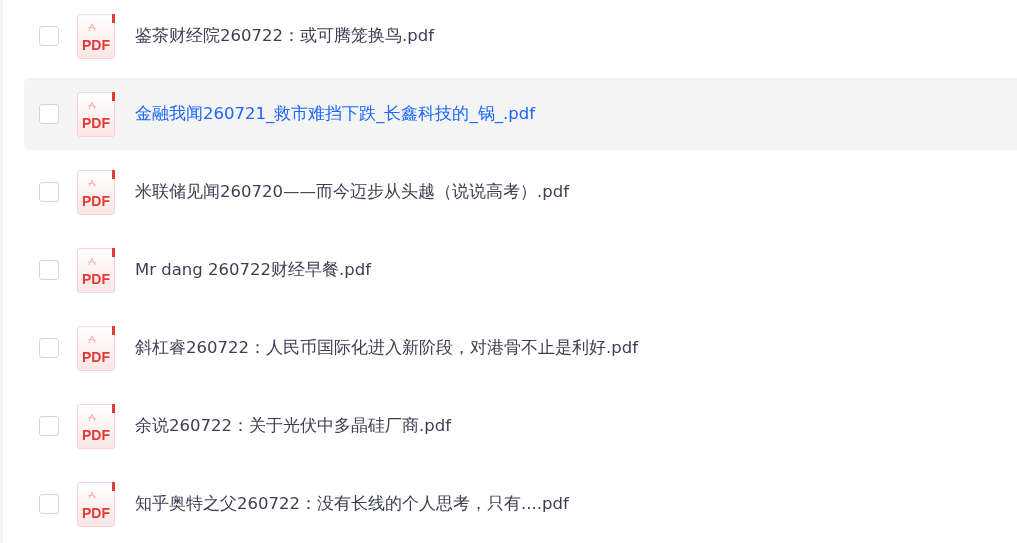  I want to click on file-name-link: 知乎奥特之父260722：没有长线的个人思考，只有....pdf, so click(352, 504).